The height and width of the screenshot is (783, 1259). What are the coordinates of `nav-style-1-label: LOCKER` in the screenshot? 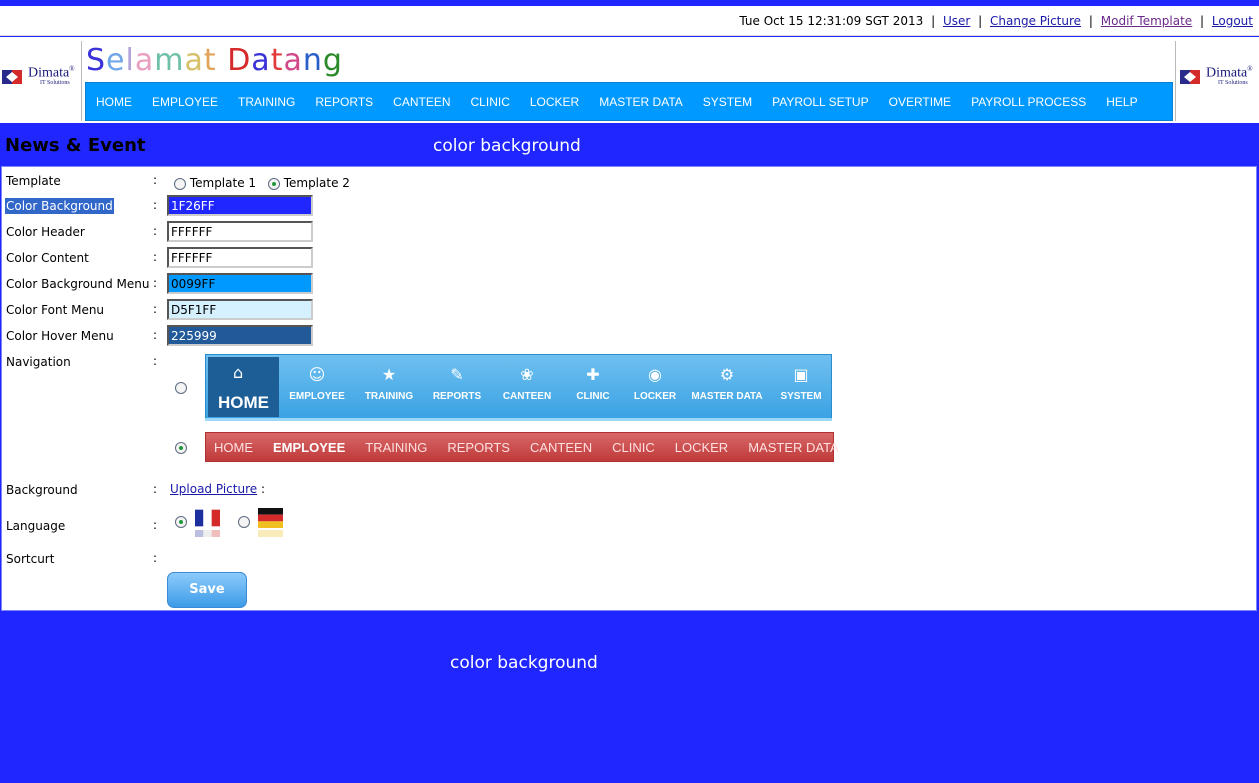 It's located at (655, 396).